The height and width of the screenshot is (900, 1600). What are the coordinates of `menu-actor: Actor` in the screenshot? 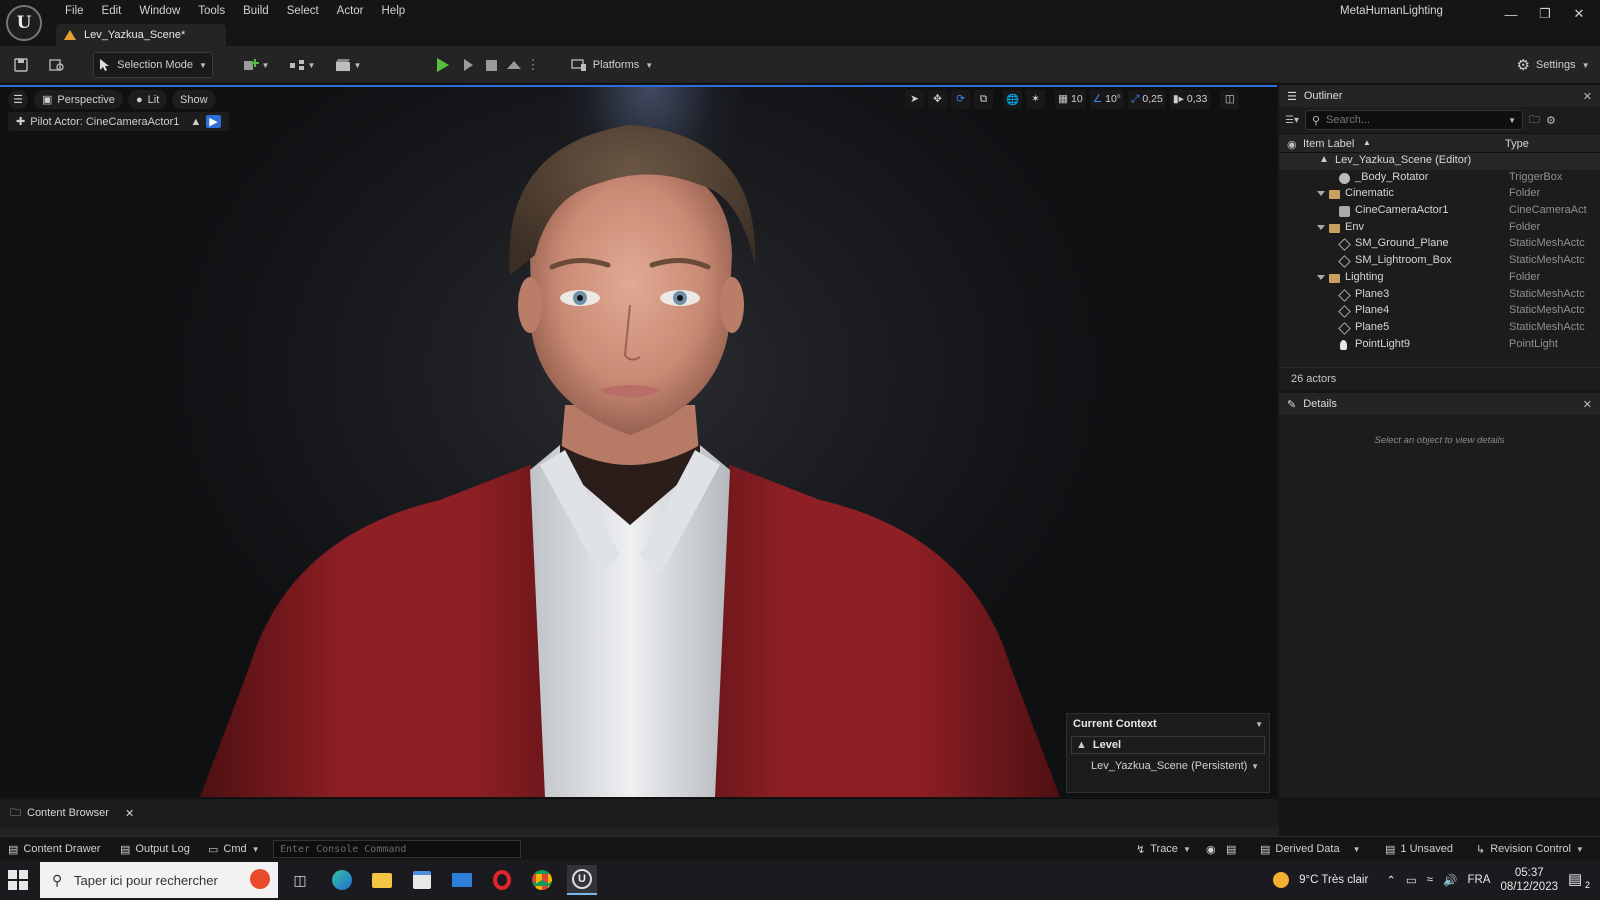 It's located at (350, 11).